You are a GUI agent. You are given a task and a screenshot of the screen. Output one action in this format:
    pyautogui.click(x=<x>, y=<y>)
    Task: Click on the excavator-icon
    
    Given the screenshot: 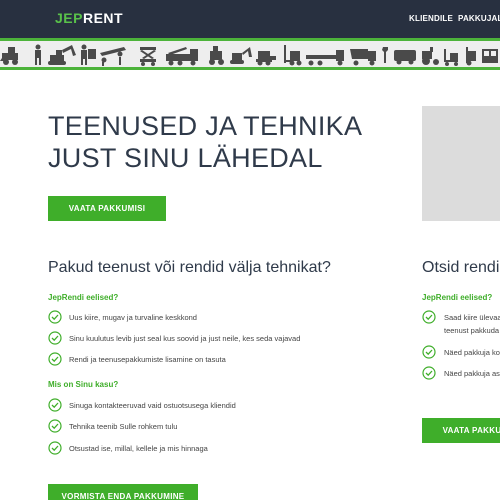 What is the action you would take?
    pyautogui.click(x=62, y=55)
    